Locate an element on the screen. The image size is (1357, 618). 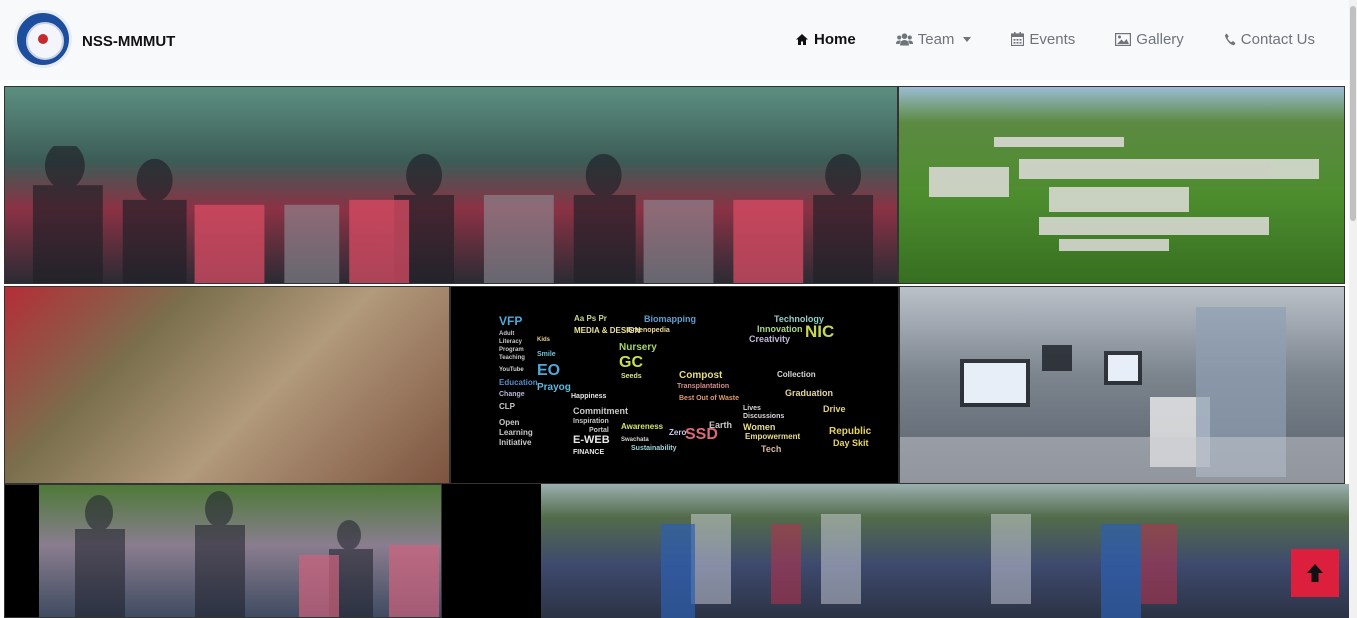
wordcloud-word: VFP is located at coordinates (511, 321).